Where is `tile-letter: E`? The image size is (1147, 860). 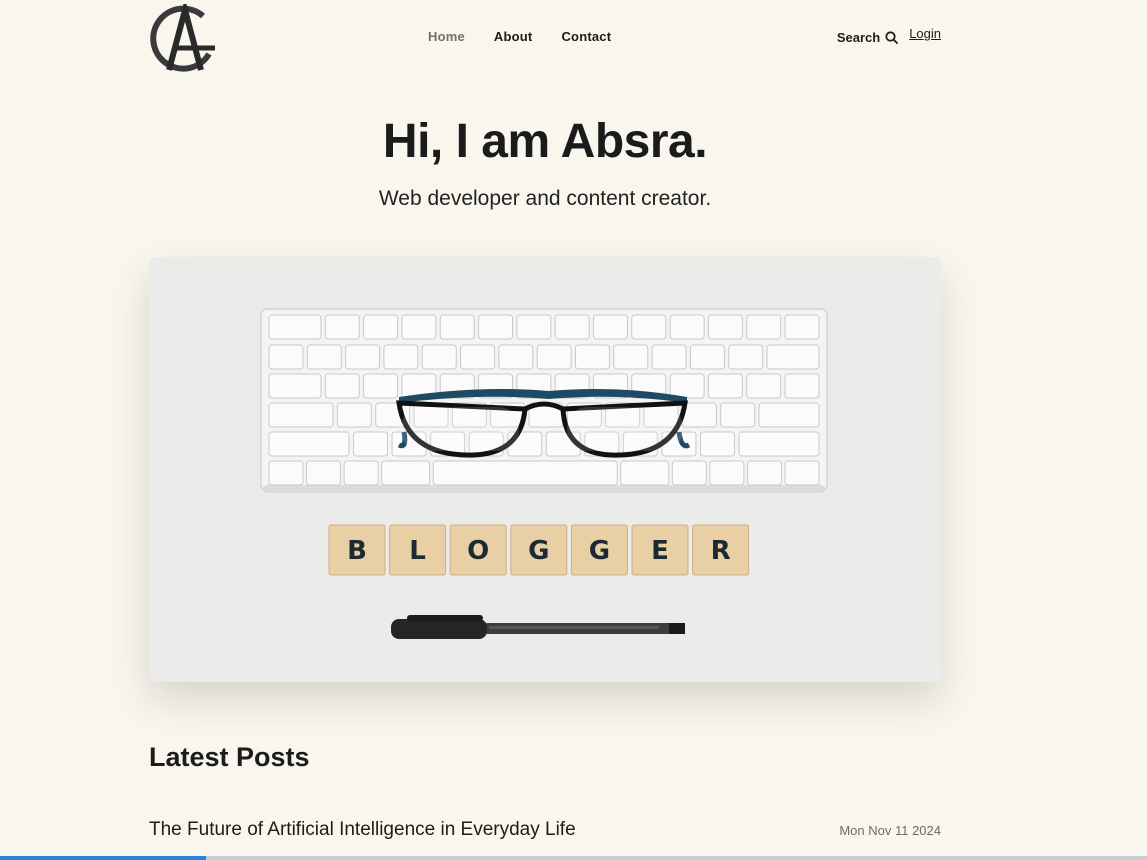
tile-letter: E is located at coordinates (660, 551).